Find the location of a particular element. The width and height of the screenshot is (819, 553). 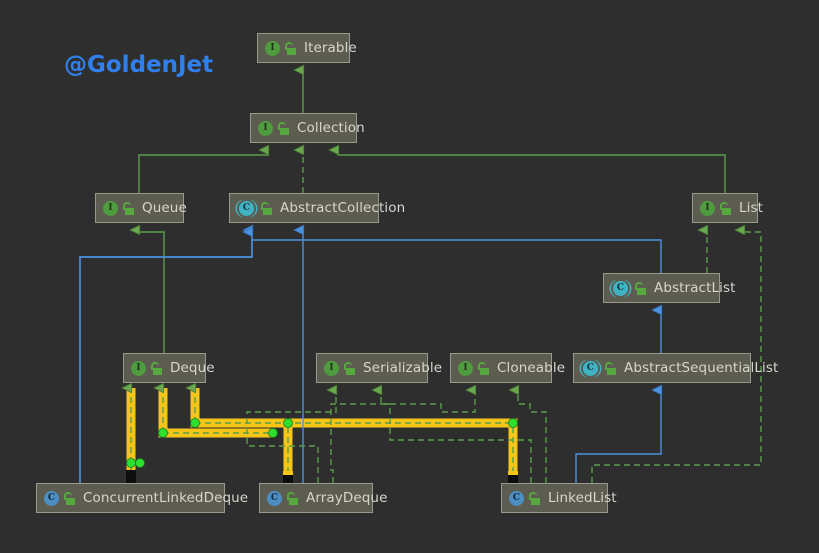

node-abstractlist: C AbstractList is located at coordinates (669, 288).